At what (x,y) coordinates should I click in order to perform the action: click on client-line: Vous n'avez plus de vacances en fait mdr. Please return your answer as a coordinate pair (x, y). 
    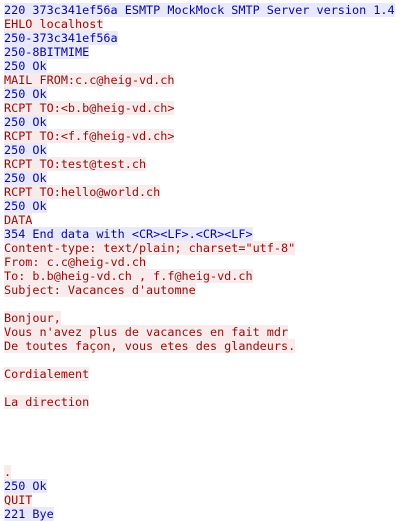
    Looking at the image, I should click on (211, 332).